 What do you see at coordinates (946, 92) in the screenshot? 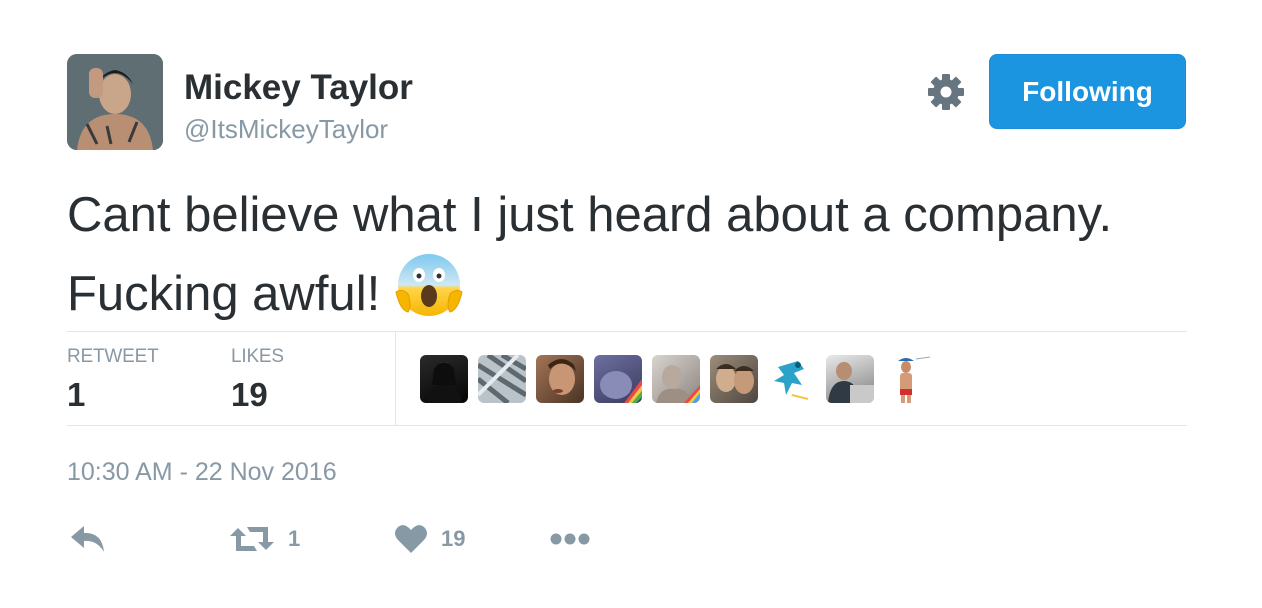
I see `gear-icon` at bounding box center [946, 92].